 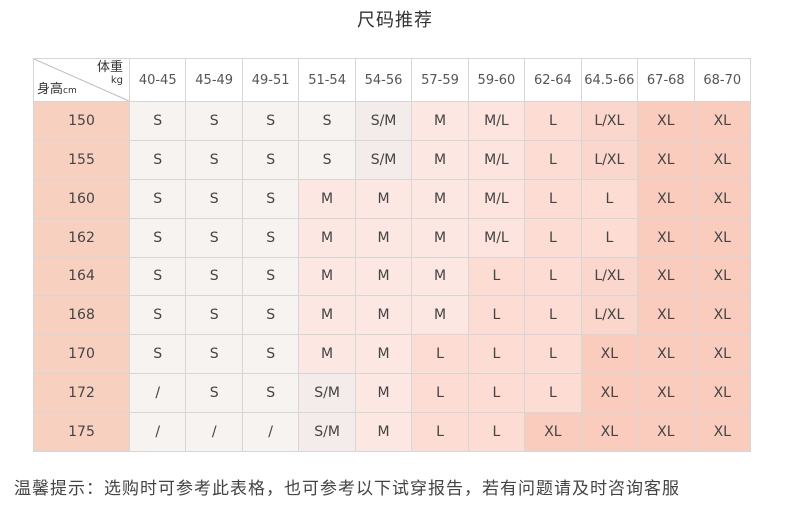 I want to click on table-row: 162 S S S M M M M/L L L XL XL, so click(x=392, y=237).